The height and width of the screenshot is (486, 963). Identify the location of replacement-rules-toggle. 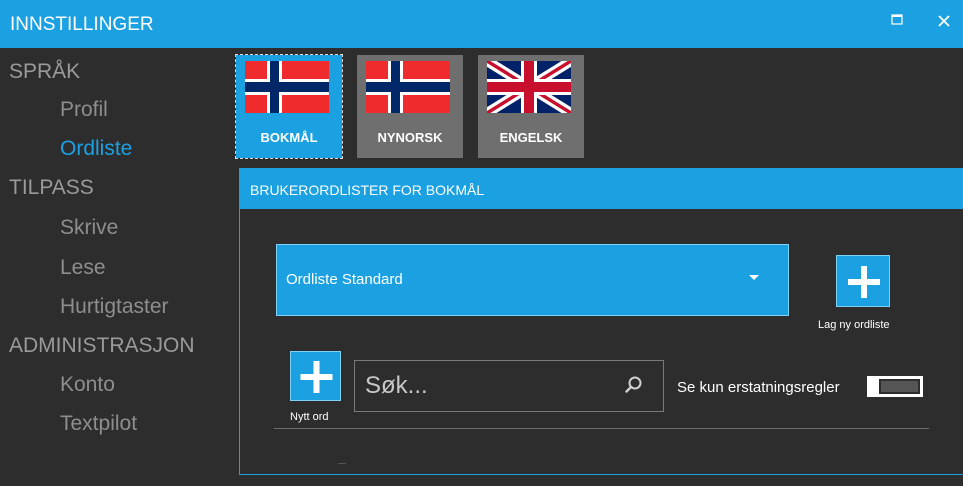
(895, 386).